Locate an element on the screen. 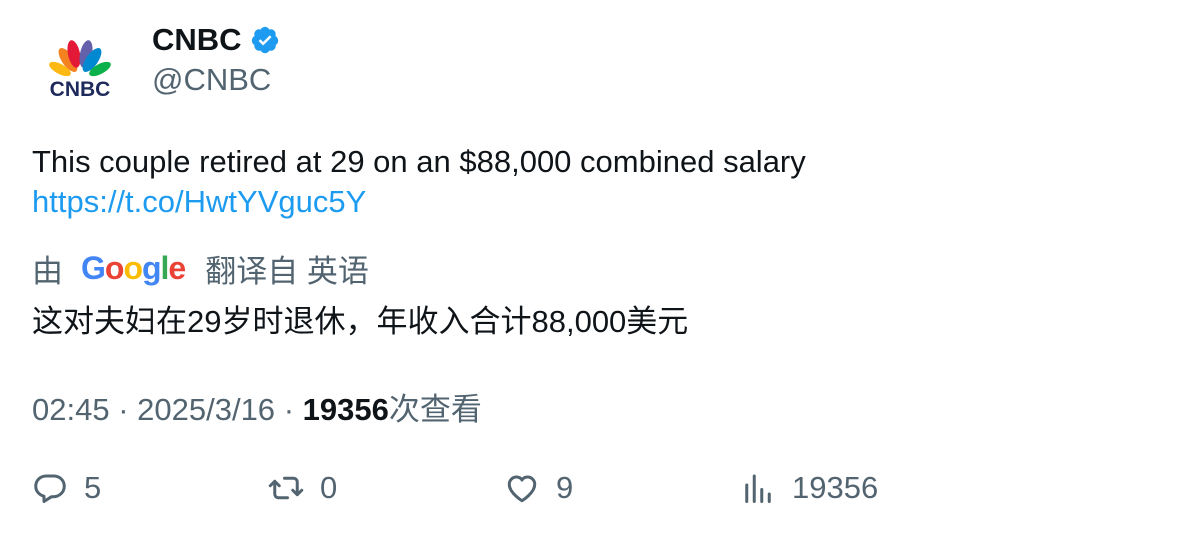 The width and height of the screenshot is (1196, 538). retweet-button: 0 is located at coordinates (302, 488).